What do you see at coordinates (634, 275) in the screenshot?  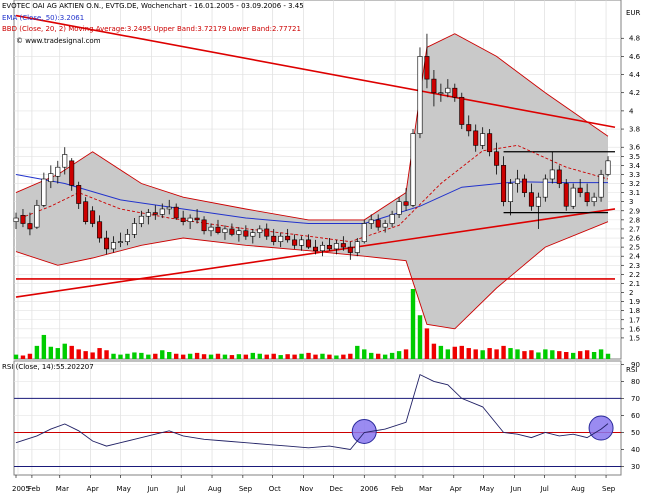 I see `price-y-tick-label: 2.2` at bounding box center [634, 275].